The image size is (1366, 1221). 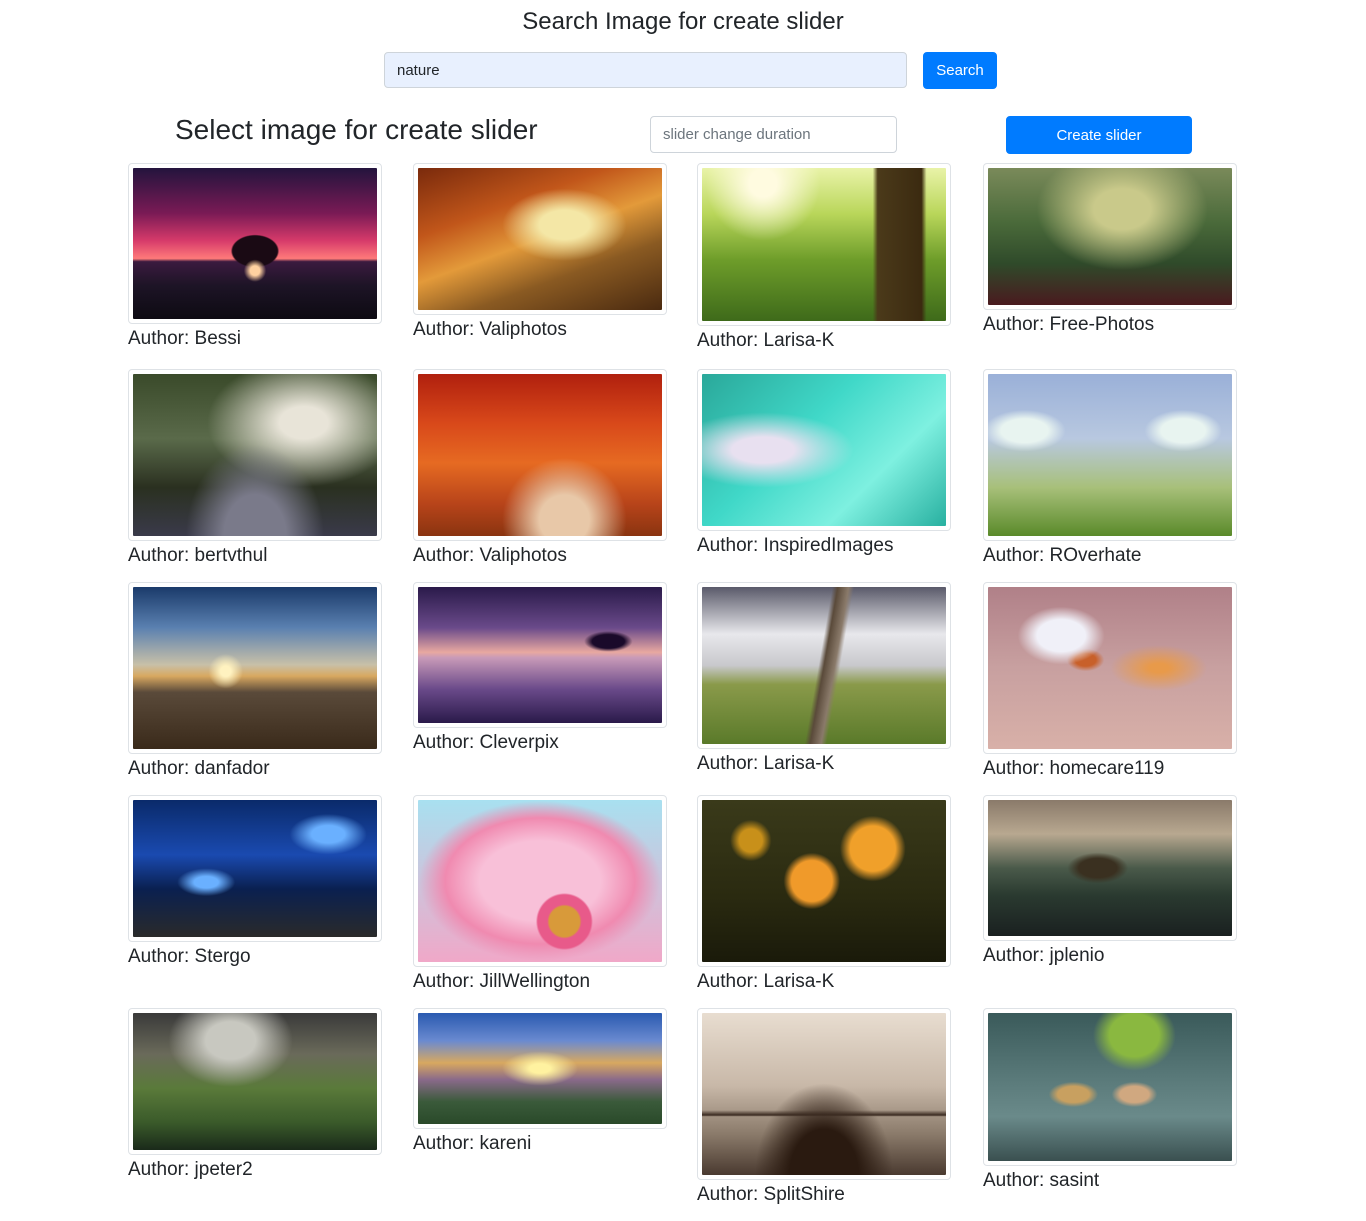 What do you see at coordinates (189, 956) in the screenshot?
I see `image-author: Author: Stergo` at bounding box center [189, 956].